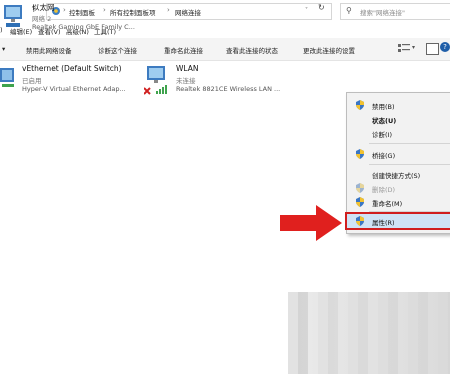 The image size is (450, 374). Describe the element at coordinates (329, 50) in the screenshot. I see `cmd-change-settings: 更改此连接的设置` at that location.